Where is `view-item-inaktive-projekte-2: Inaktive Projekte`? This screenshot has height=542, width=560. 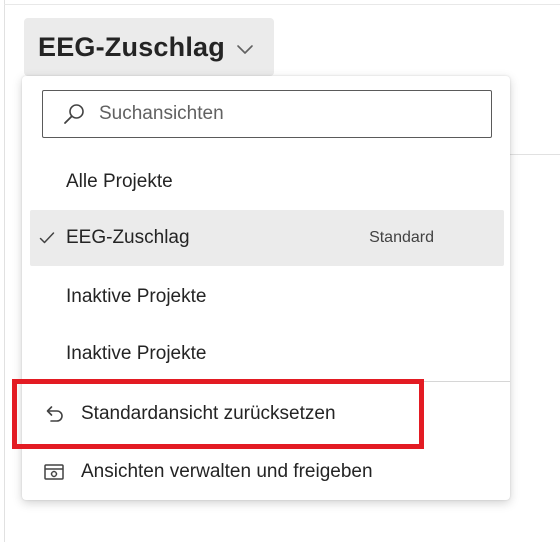
view-item-inaktive-projekte-2: Inaktive Projekte is located at coordinates (267, 354).